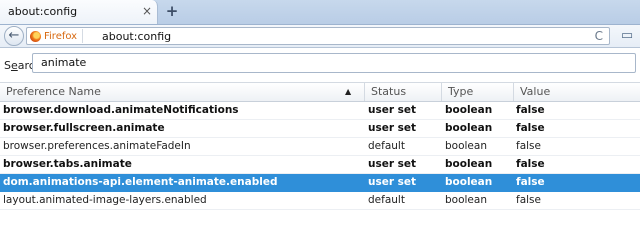 This screenshot has width=640, height=242. What do you see at coordinates (97, 146) in the screenshot?
I see `preference-name: browser.preferences.animateFadeIn` at bounding box center [97, 146].